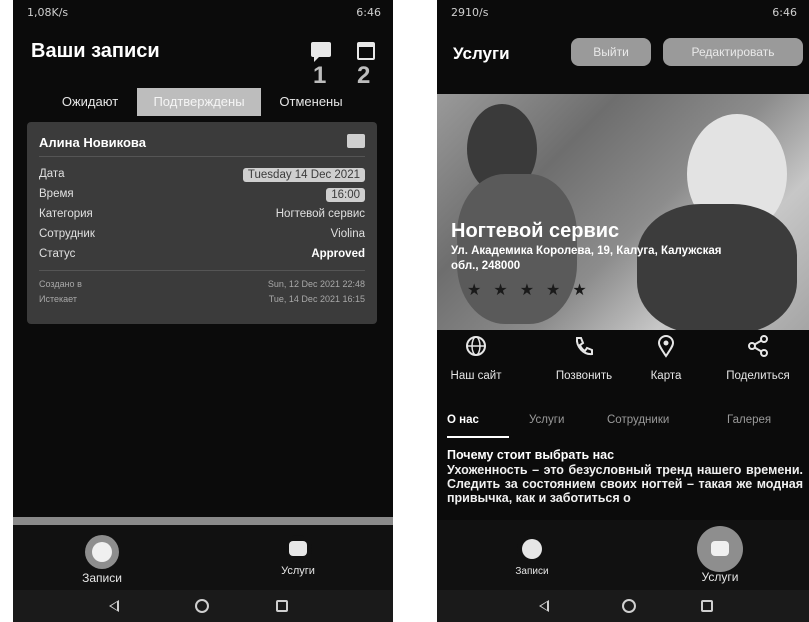 The width and height of the screenshot is (809, 622). What do you see at coordinates (58, 299) in the screenshot?
I see `row-label: Истекает` at bounding box center [58, 299].